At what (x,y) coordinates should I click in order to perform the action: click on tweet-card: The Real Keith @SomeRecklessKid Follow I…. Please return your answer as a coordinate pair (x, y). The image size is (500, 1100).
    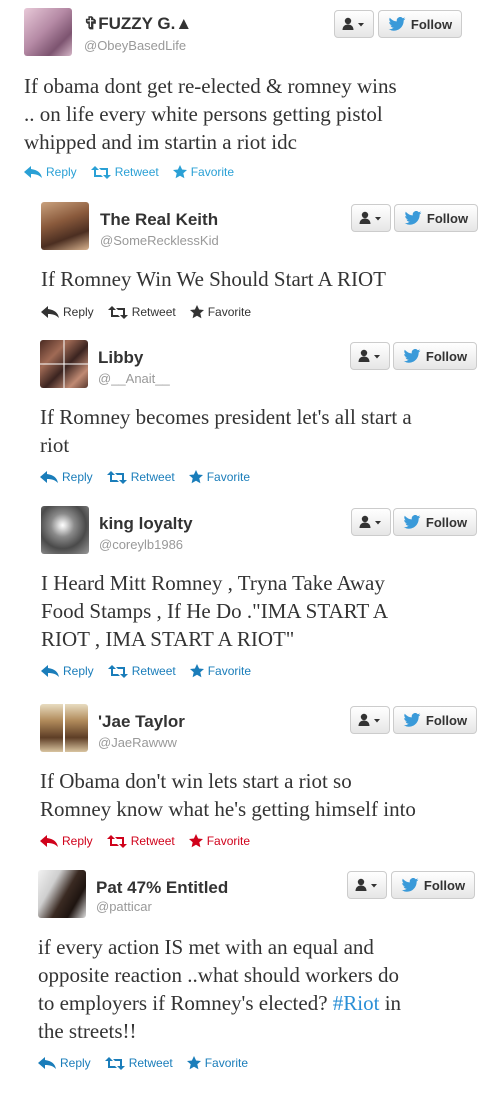
    Looking at the image, I should click on (261, 263).